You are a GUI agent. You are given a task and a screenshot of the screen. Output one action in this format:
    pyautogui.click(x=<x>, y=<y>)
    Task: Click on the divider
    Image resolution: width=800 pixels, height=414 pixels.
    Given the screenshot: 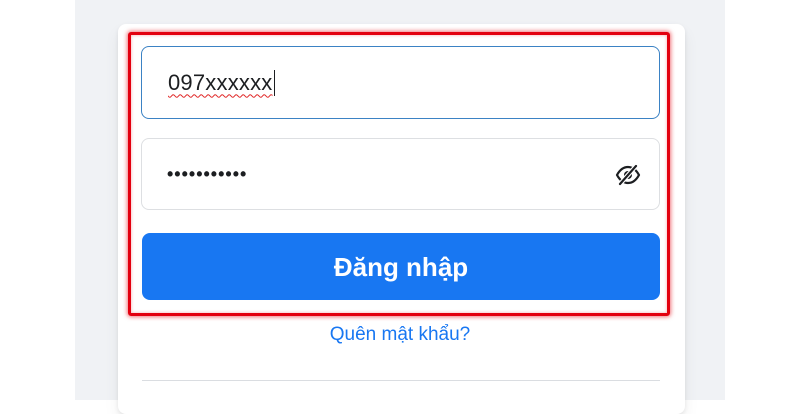 What is the action you would take?
    pyautogui.click(x=401, y=380)
    